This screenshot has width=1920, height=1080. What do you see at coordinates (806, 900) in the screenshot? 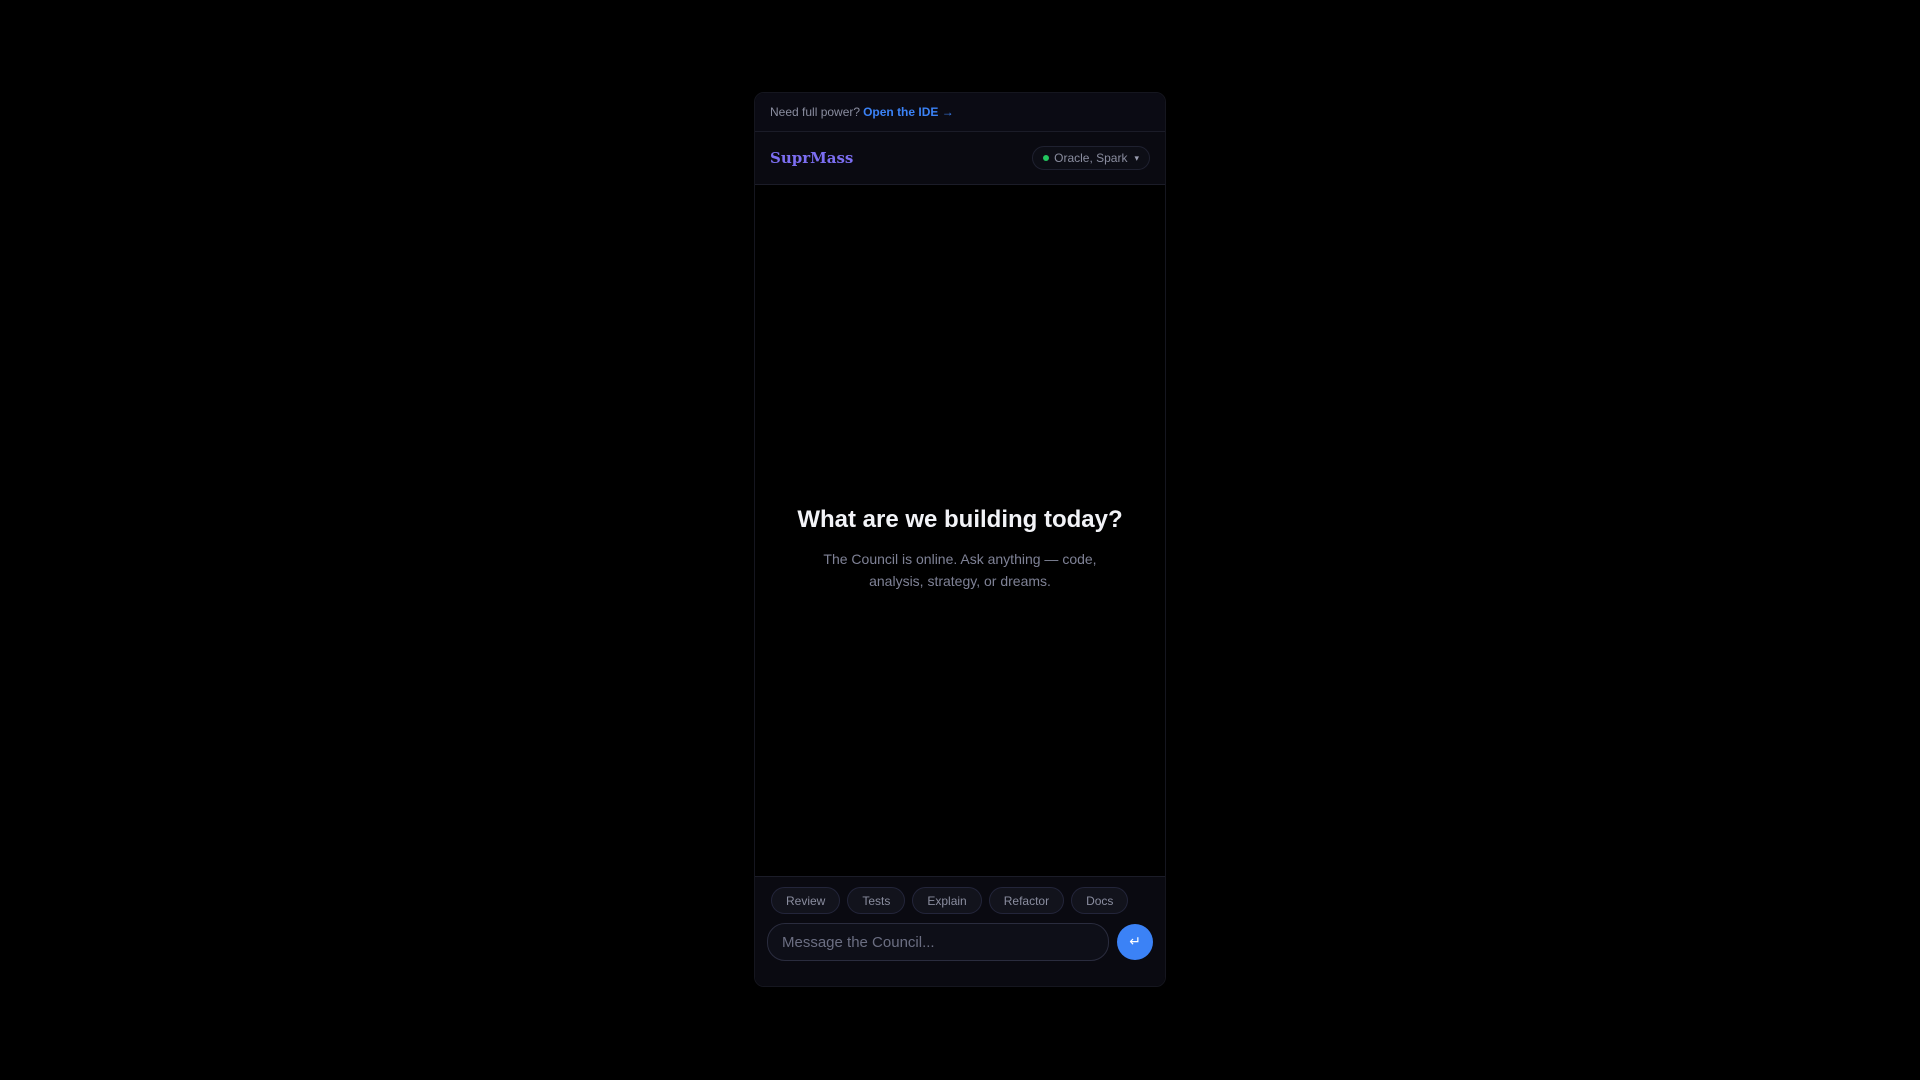
I see `chip-review: Review` at bounding box center [806, 900].